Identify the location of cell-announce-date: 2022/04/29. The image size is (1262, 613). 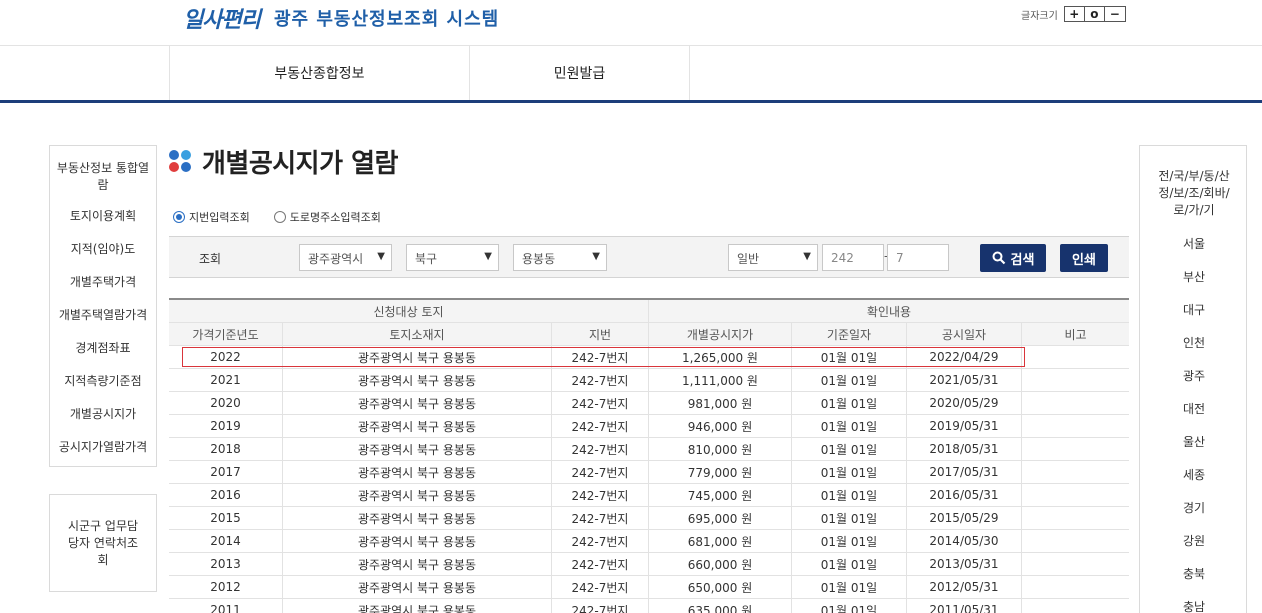
(964, 357).